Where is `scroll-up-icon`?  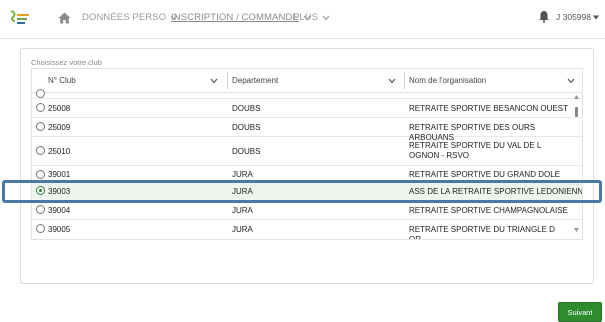 scroll-up-icon is located at coordinates (576, 97).